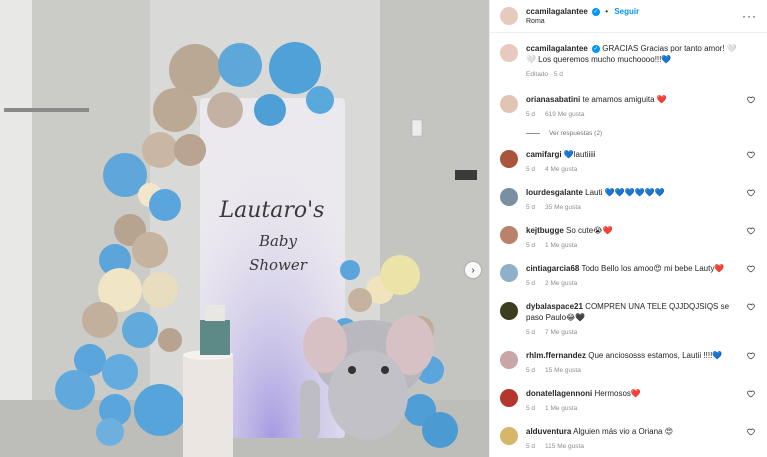 This screenshot has height=457, width=767. I want to click on next-photo-button: ›, so click(473, 270).